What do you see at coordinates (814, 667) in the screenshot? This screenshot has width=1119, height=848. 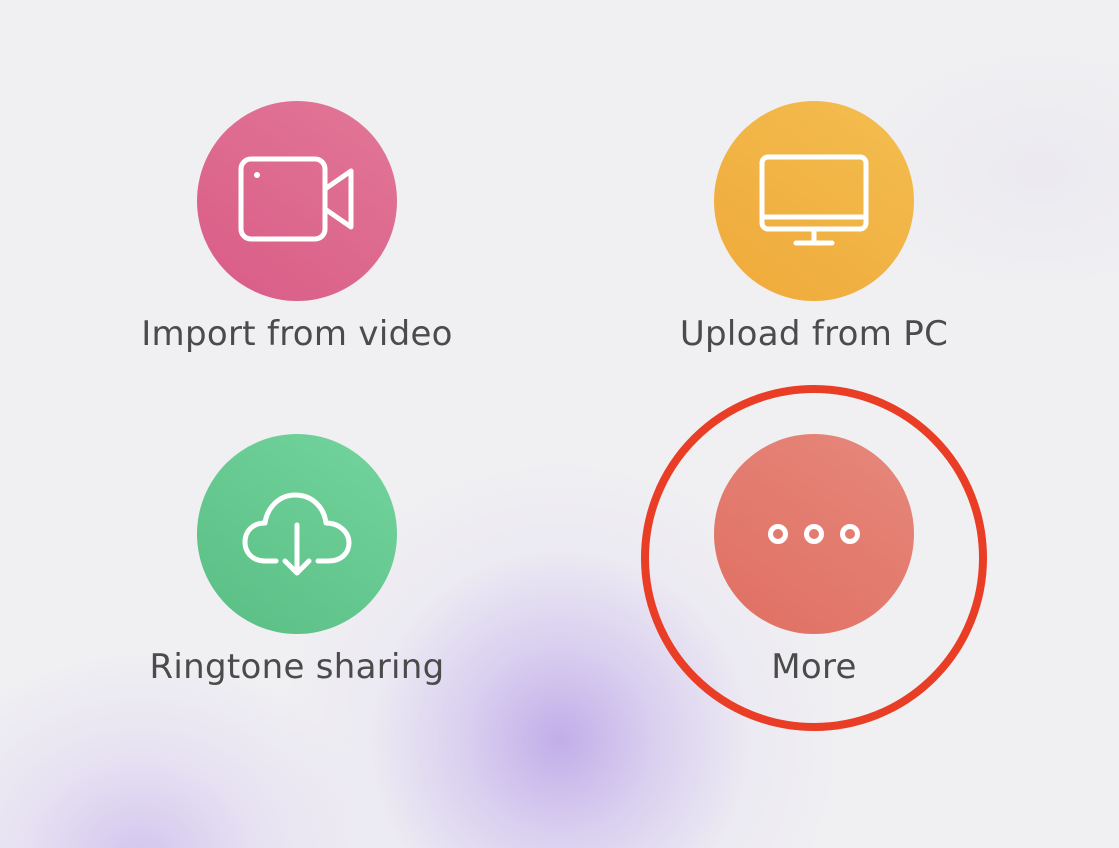 I see `more-label: More` at bounding box center [814, 667].